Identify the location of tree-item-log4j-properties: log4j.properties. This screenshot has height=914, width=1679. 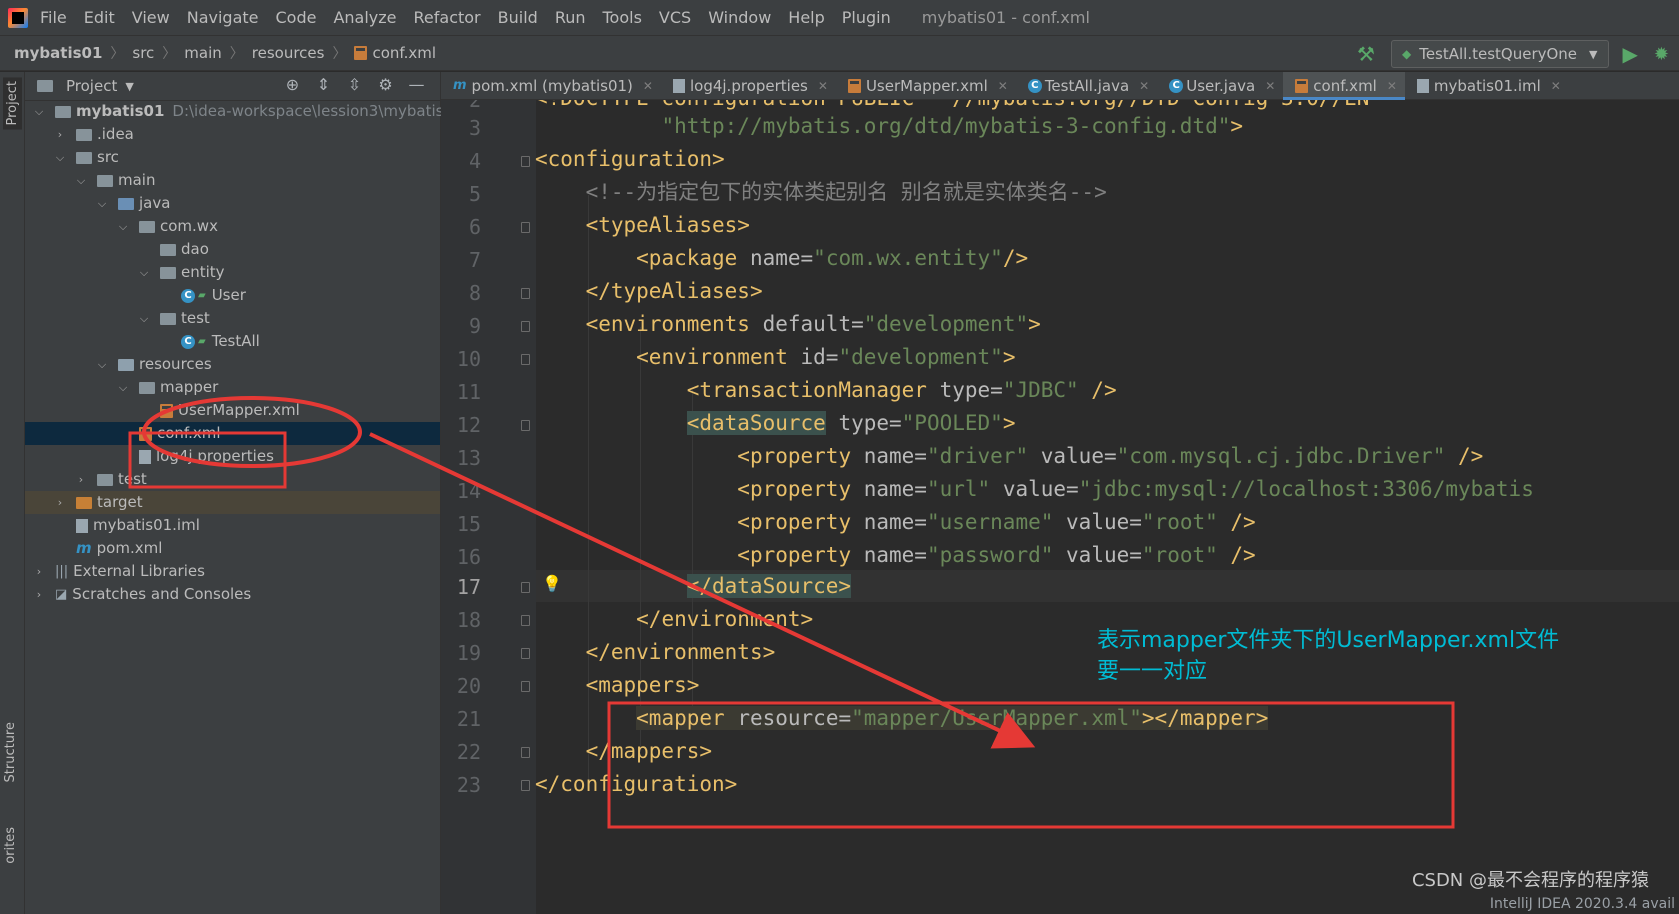
(232, 456).